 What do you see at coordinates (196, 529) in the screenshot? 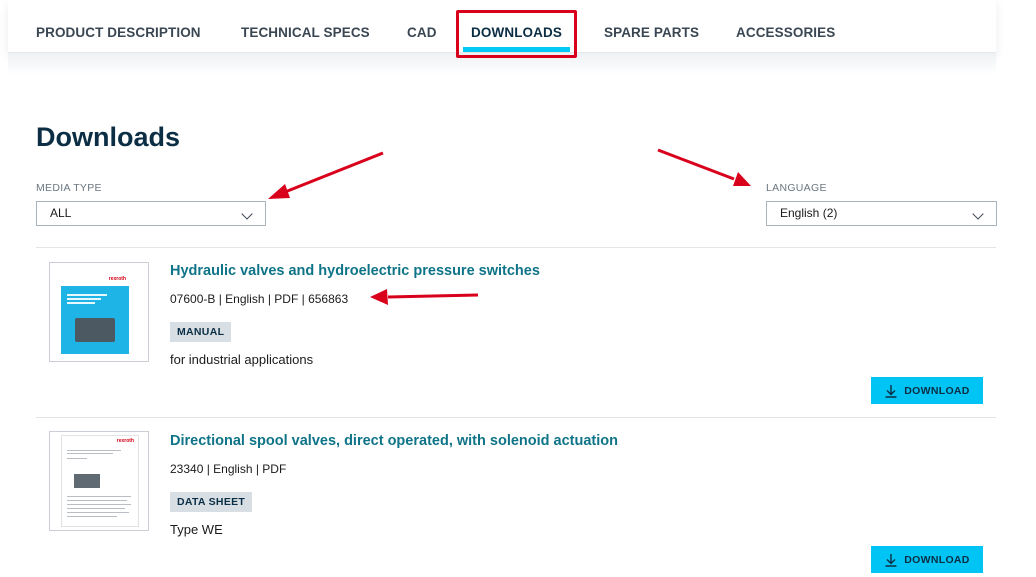
I see `download-description: Type WE` at bounding box center [196, 529].